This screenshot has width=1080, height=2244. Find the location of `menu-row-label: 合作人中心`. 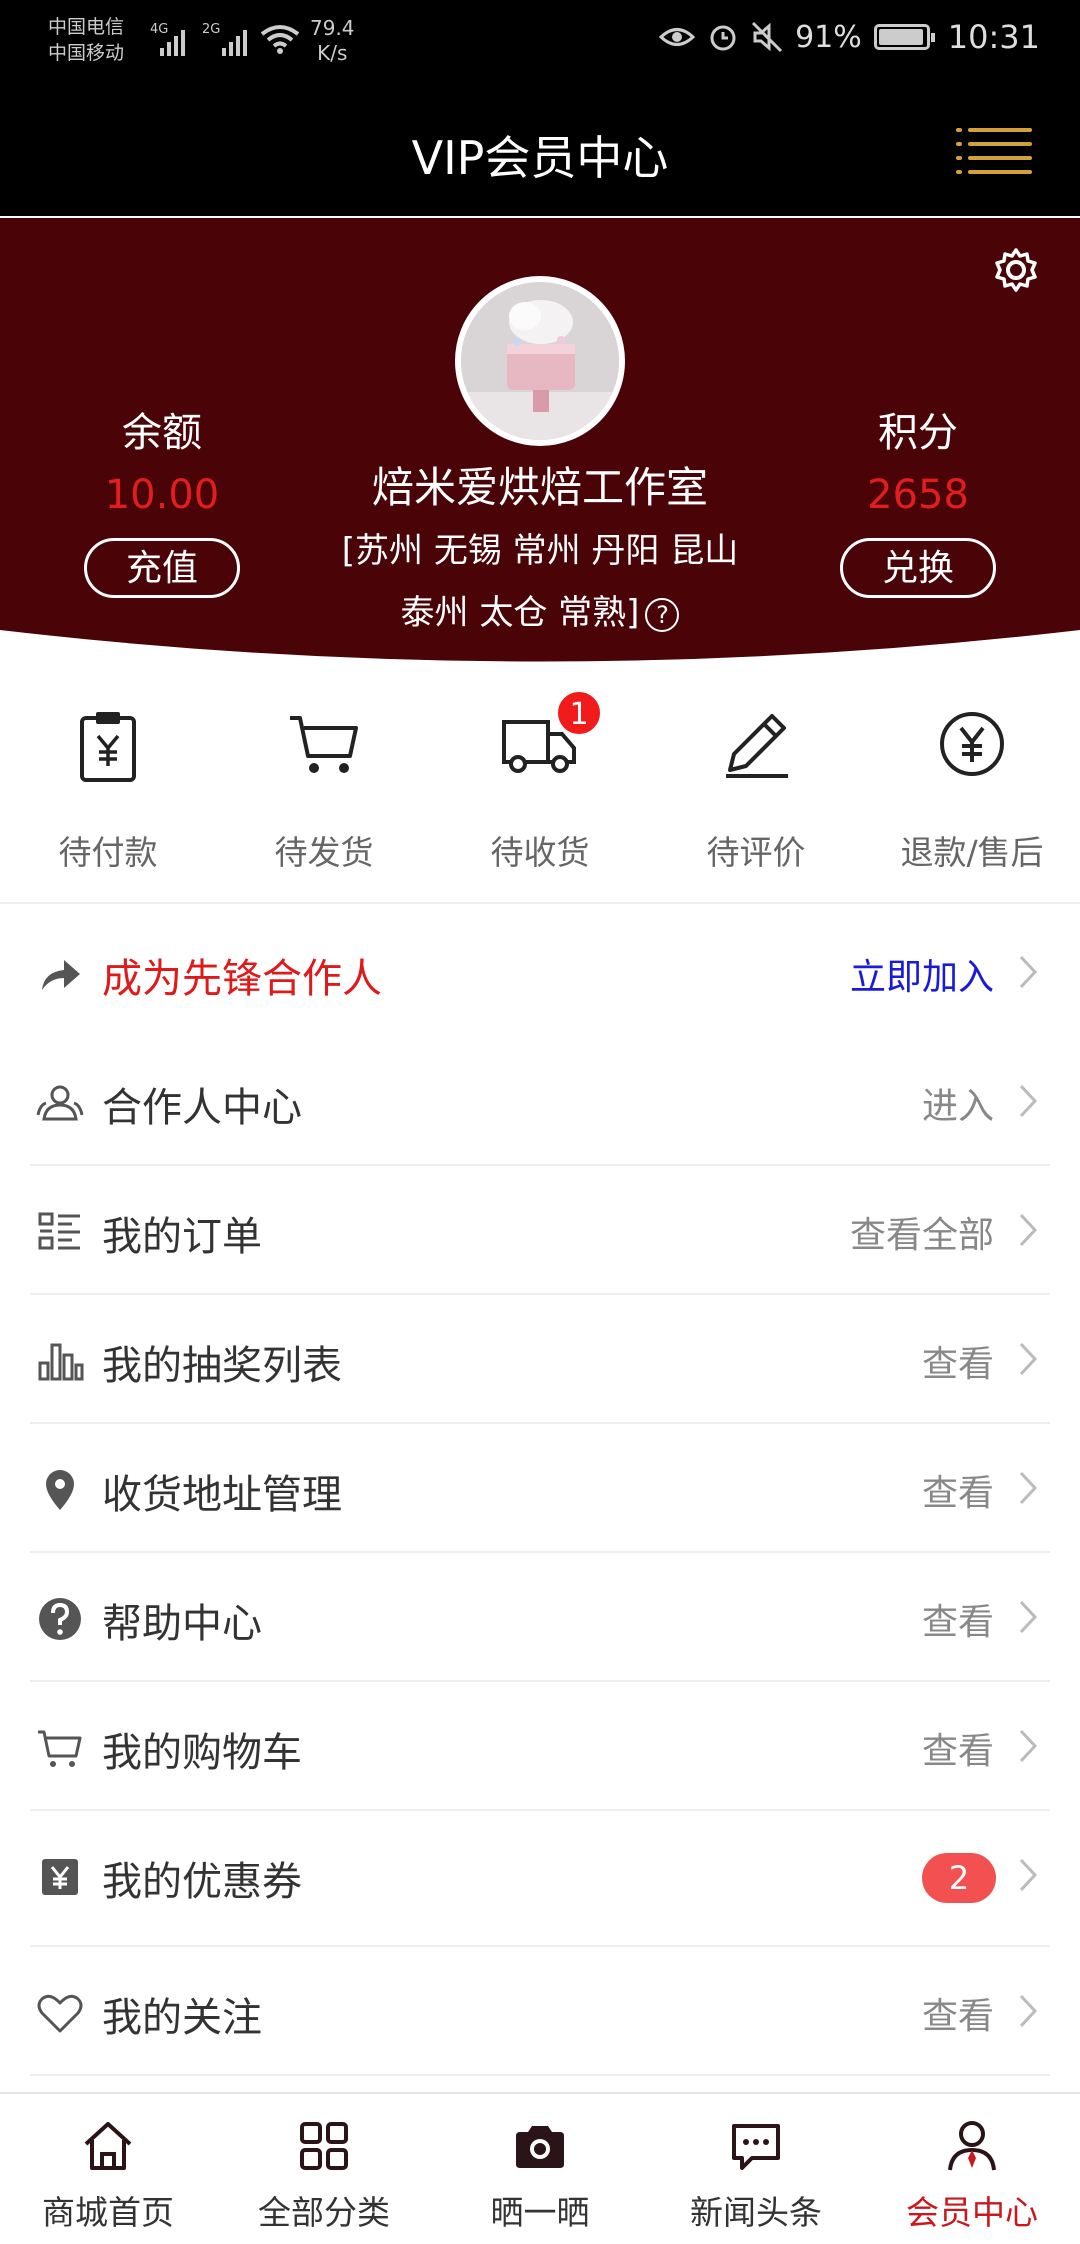

menu-row-label: 合作人中心 is located at coordinates (202, 1108).